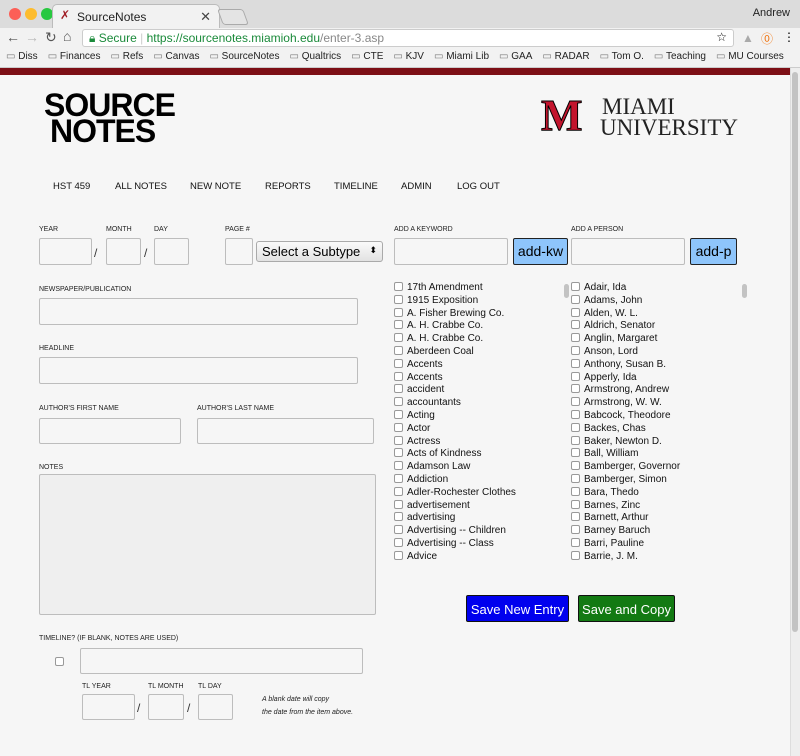 This screenshot has height=756, width=800. I want to click on list-item: Aldrich, Senator, so click(655, 326).